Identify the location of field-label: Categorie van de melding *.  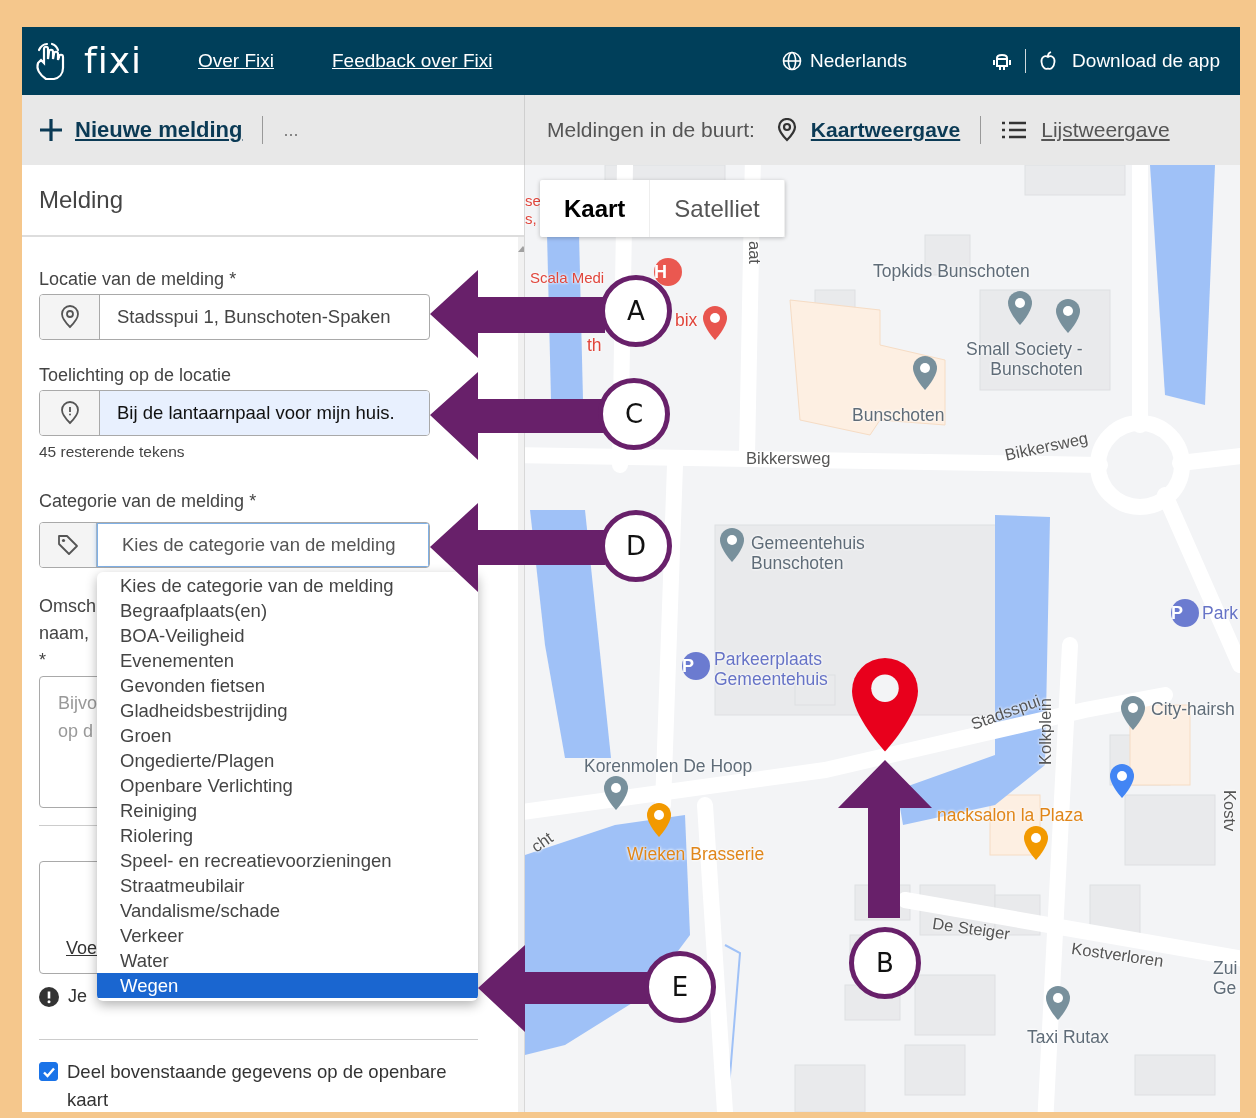
(148, 501).